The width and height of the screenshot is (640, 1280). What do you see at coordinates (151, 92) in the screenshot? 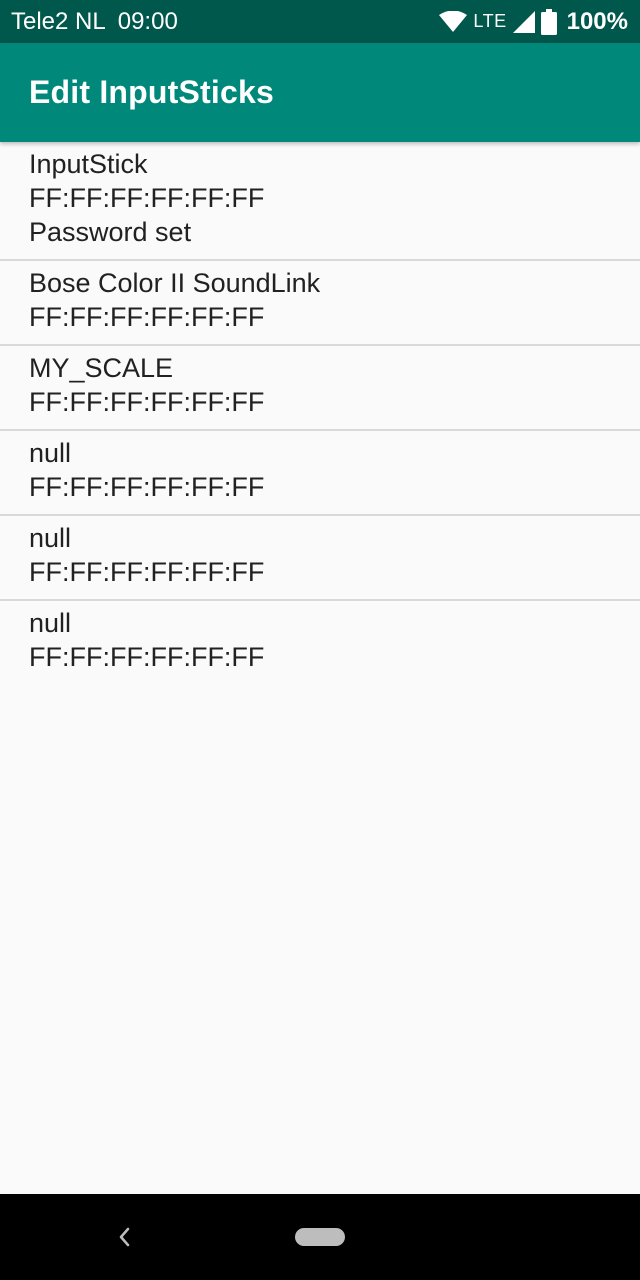
I see `page-title: Edit InputSticks` at bounding box center [151, 92].